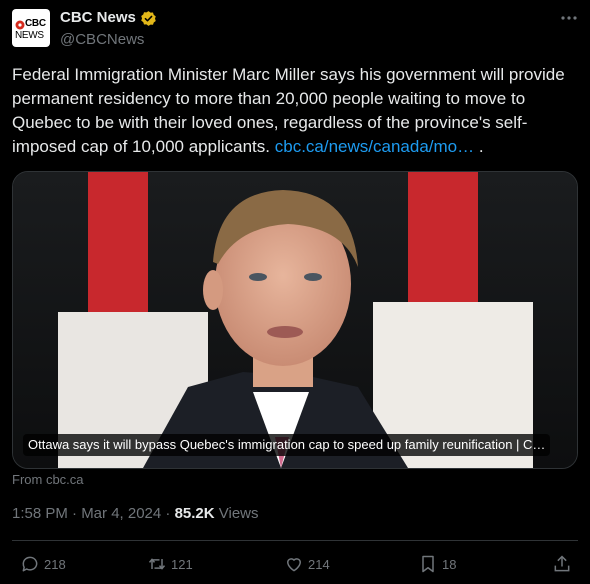  I want to click on share-button, so click(564, 564).